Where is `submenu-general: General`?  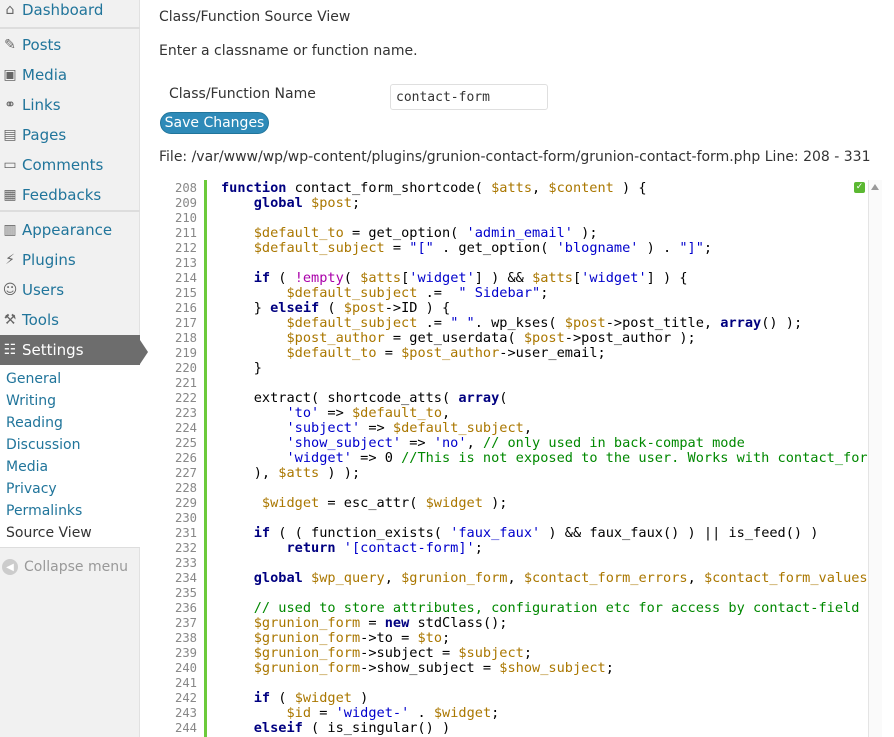
submenu-general: General is located at coordinates (33, 379).